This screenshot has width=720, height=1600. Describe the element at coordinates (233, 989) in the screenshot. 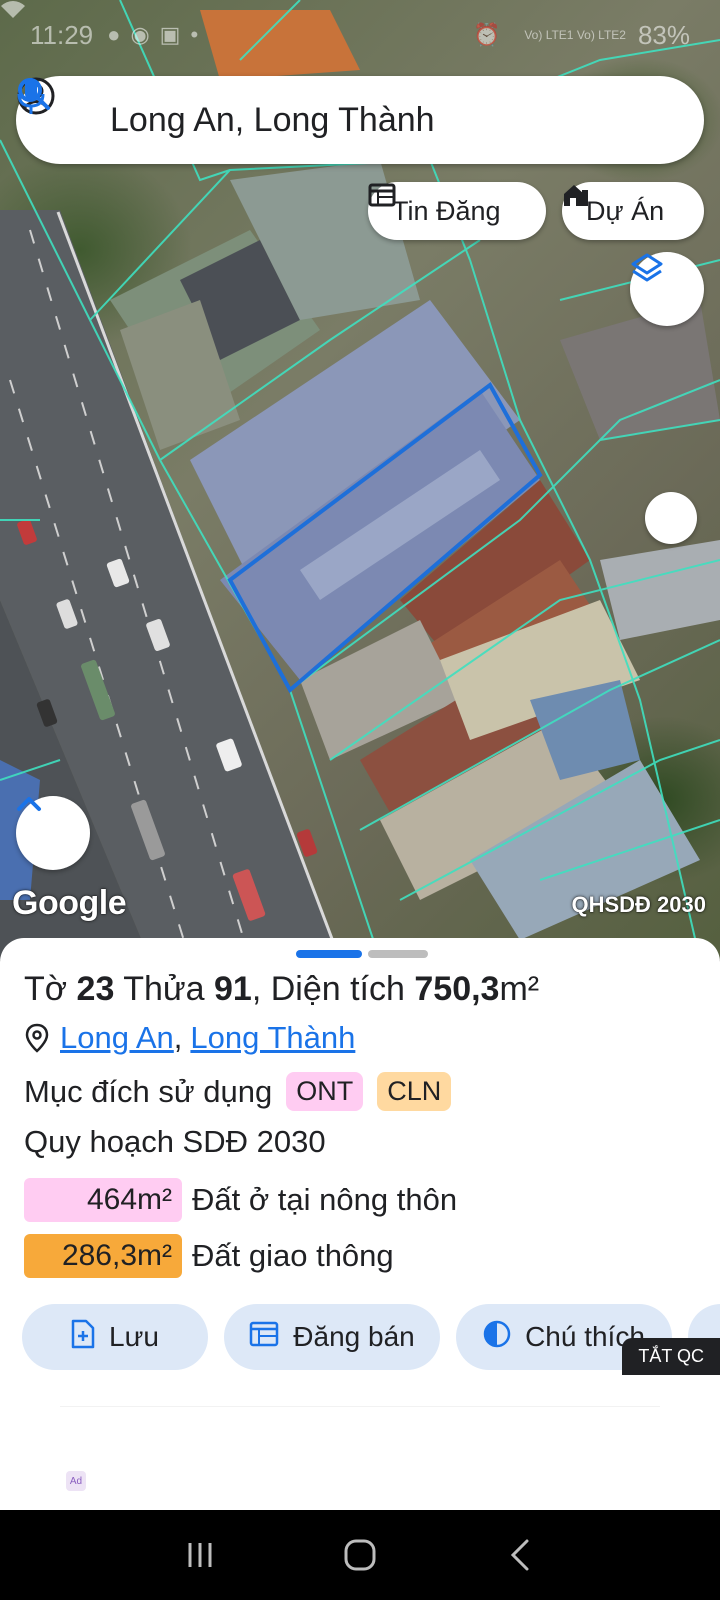

I see `thua-value: 91` at that location.